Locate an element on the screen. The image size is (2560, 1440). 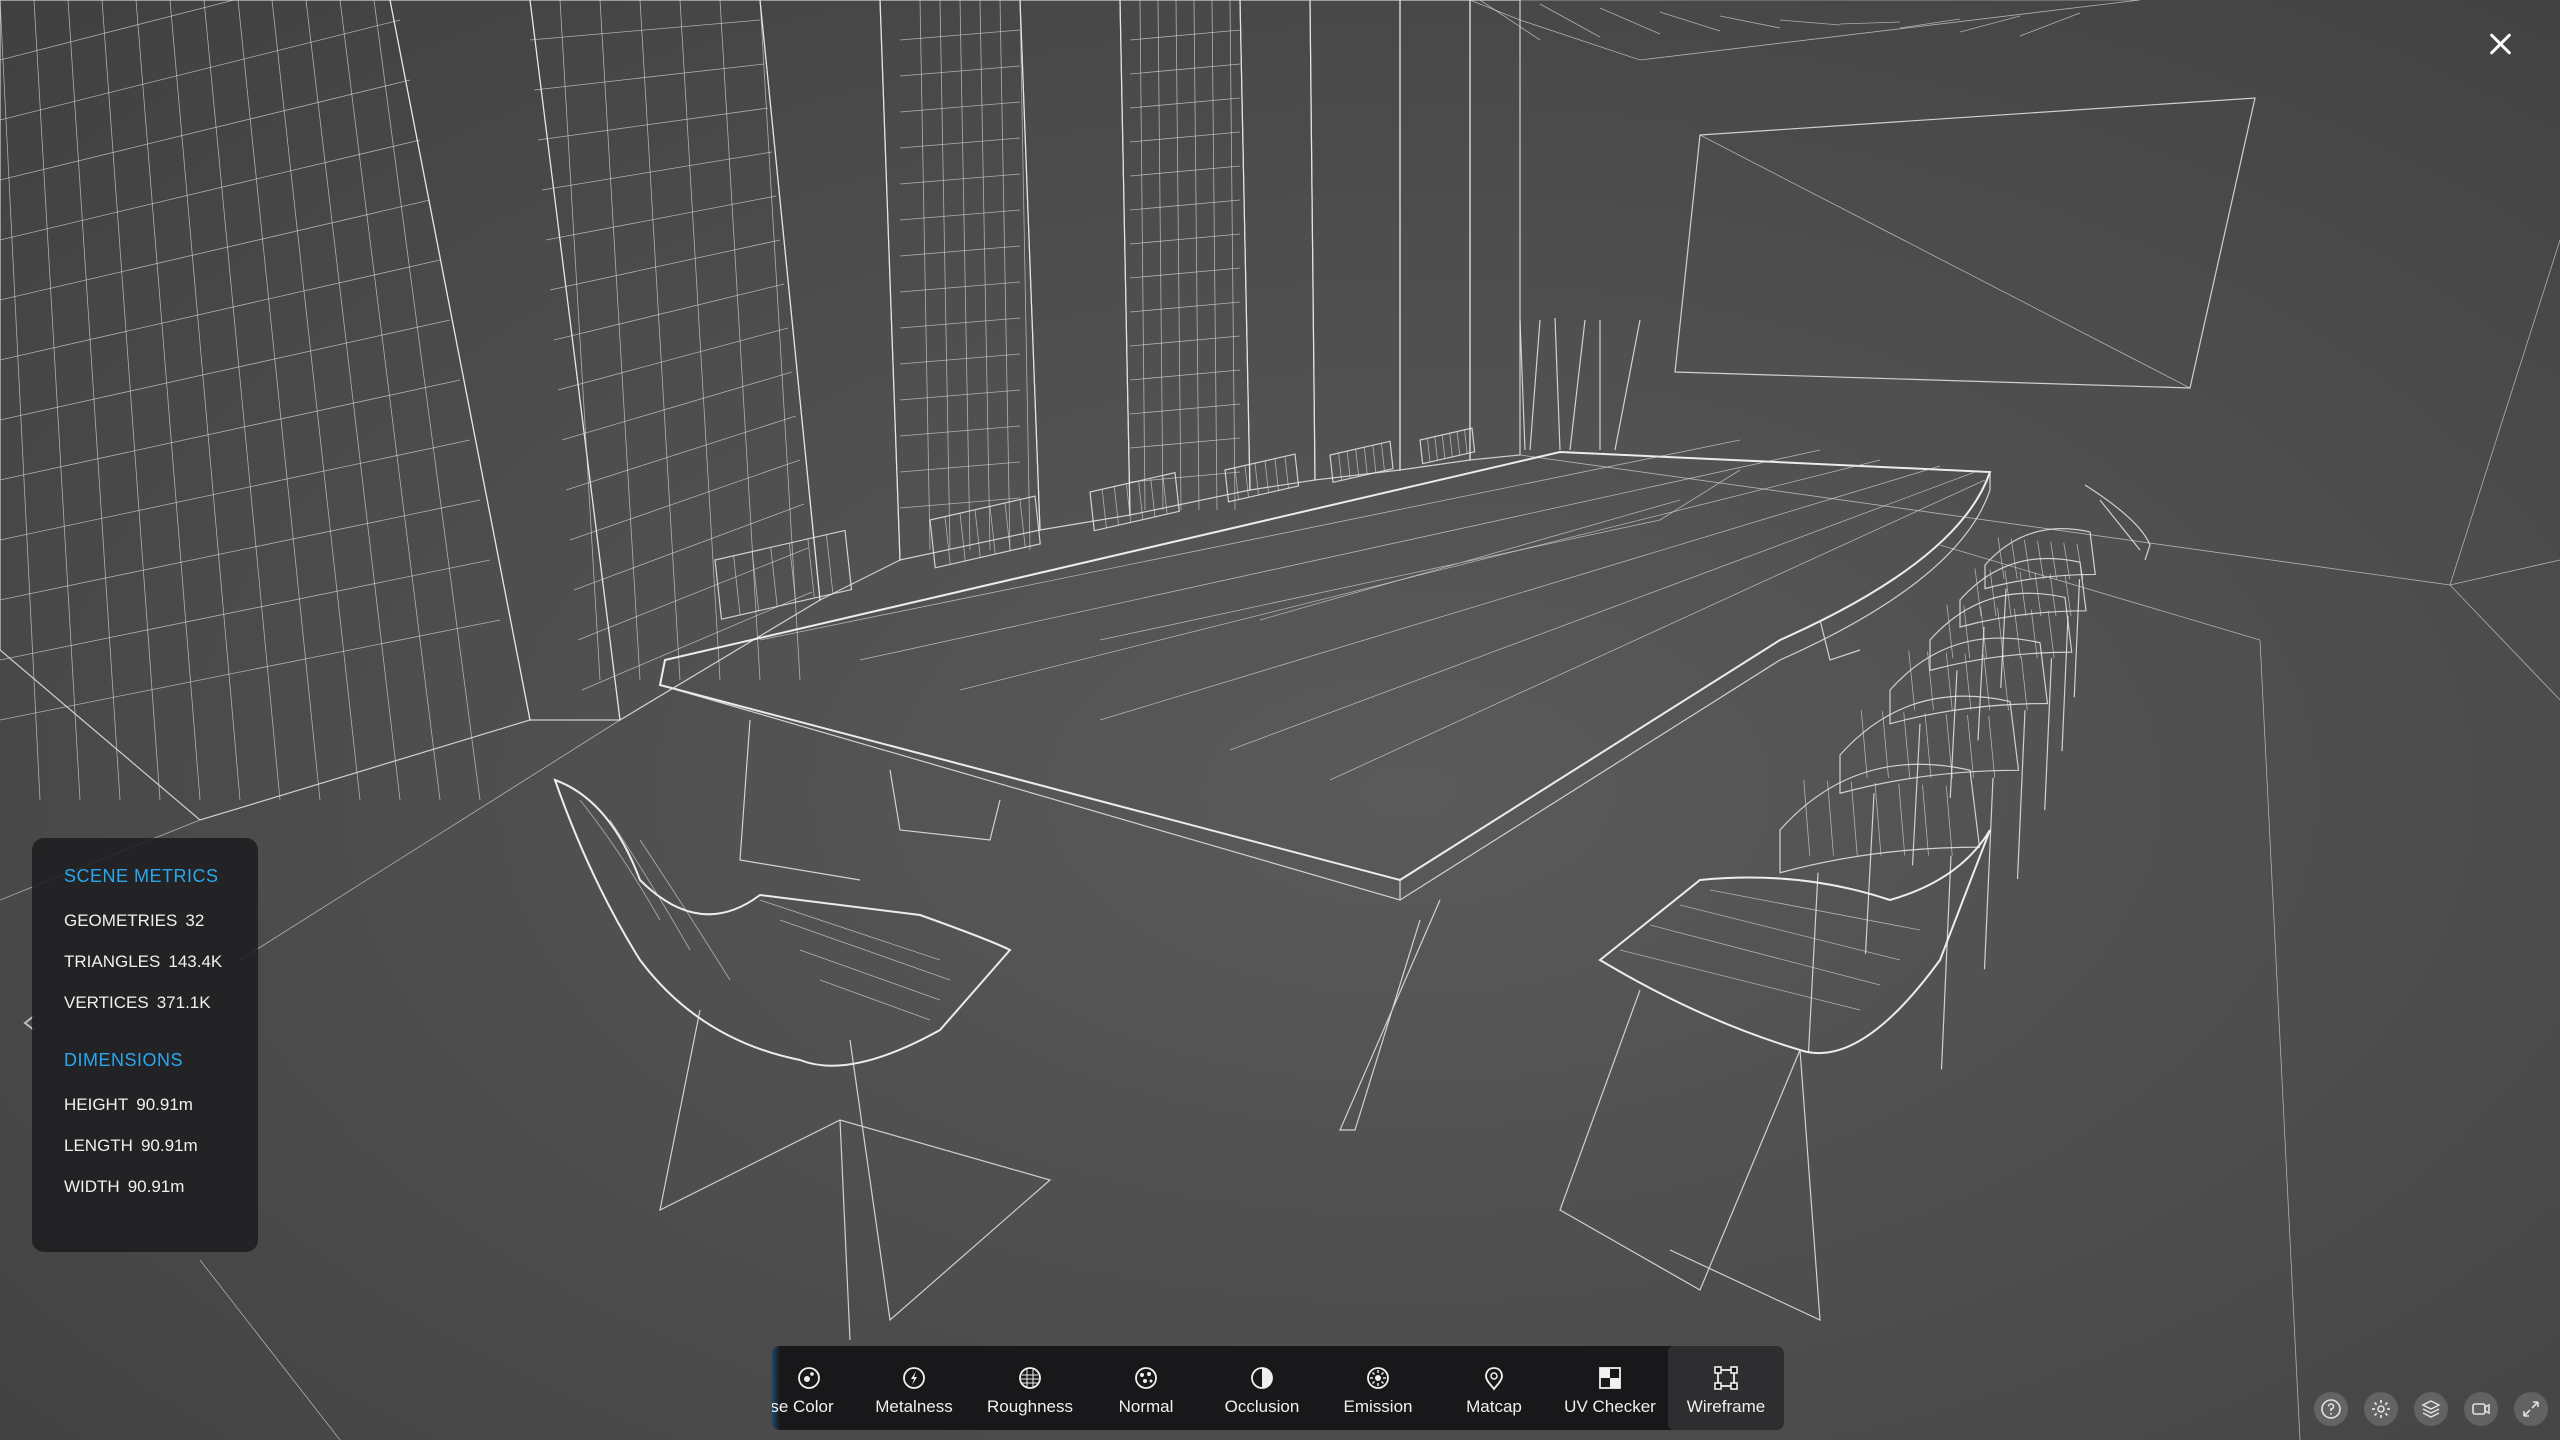
tool-metalness: Metalness is located at coordinates (914, 1388).